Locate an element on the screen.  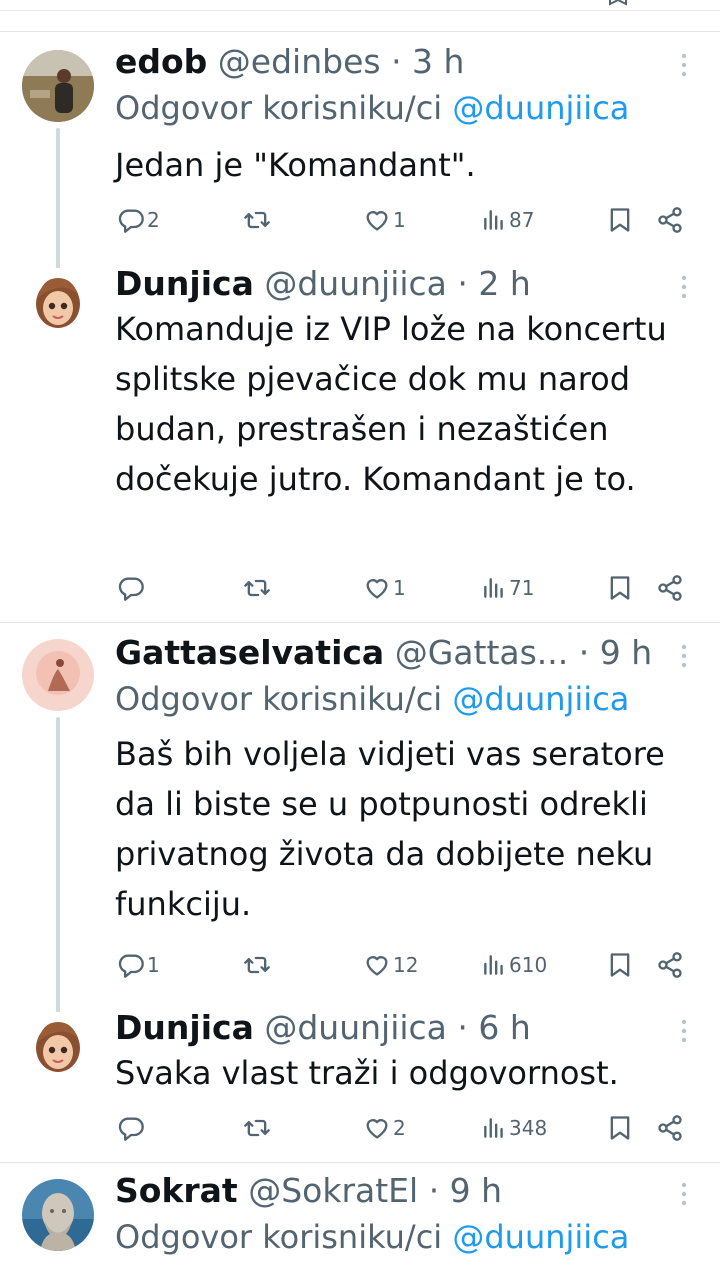
views-button: 610 is located at coordinates (514, 965).